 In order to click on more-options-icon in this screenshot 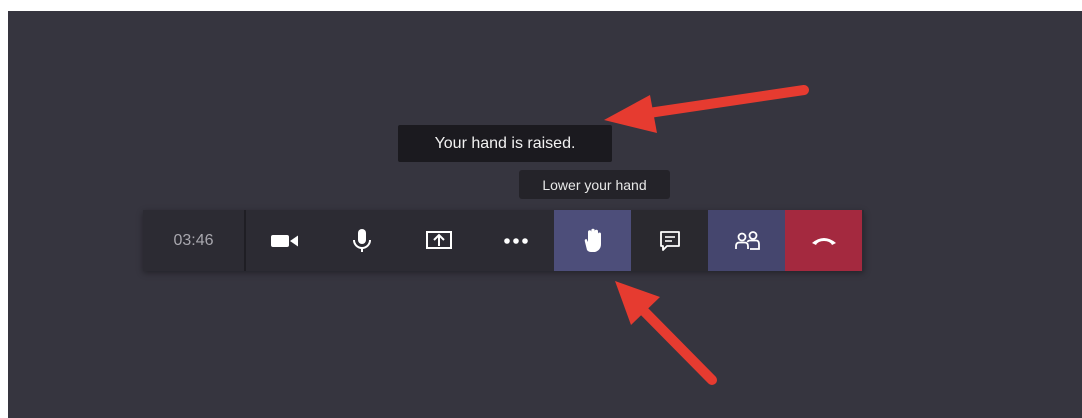, I will do `click(515, 240)`.